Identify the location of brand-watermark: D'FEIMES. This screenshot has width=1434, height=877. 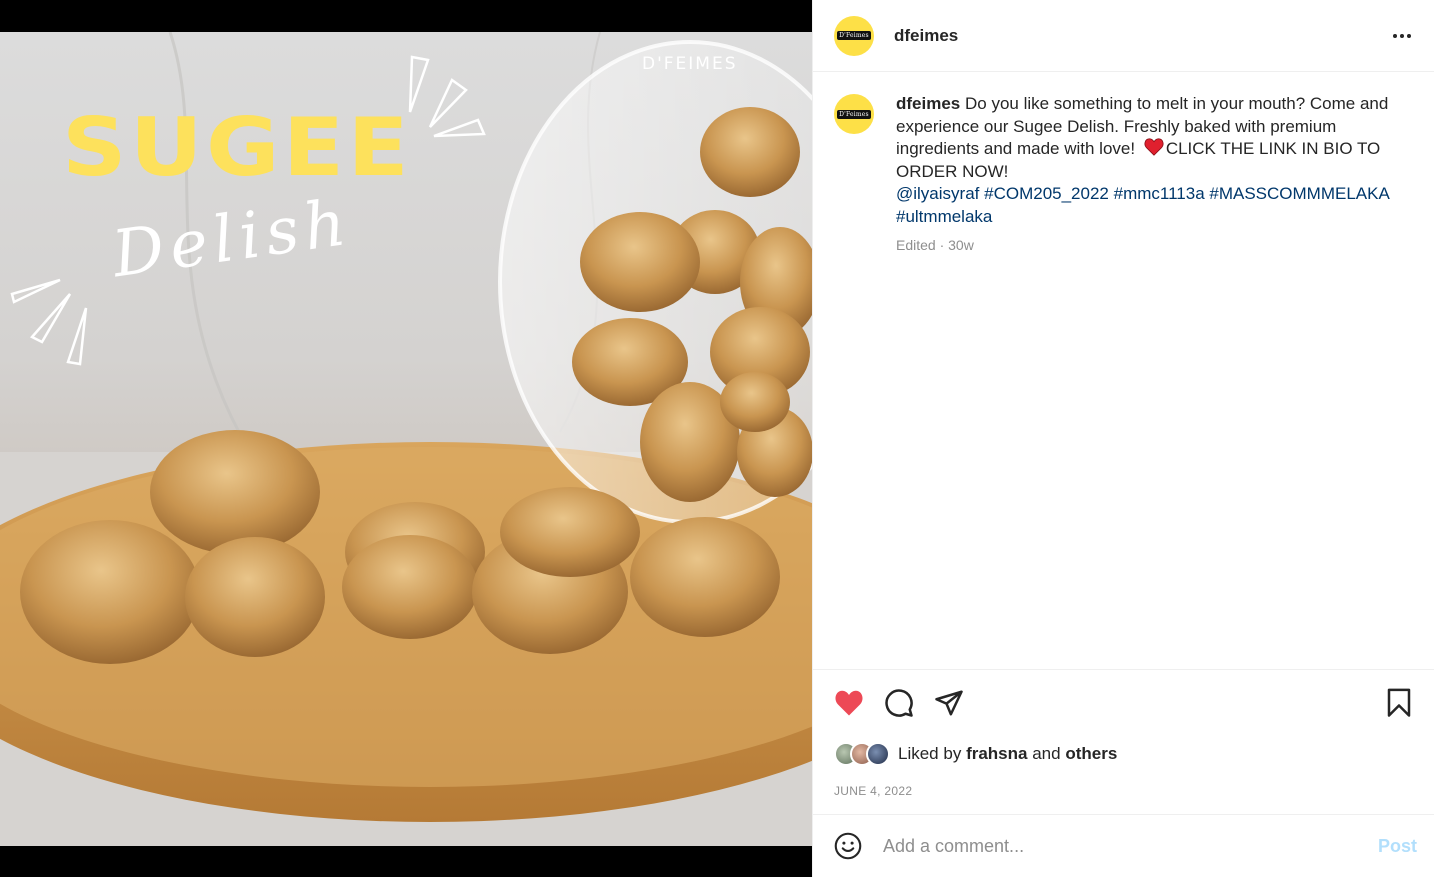
(690, 64).